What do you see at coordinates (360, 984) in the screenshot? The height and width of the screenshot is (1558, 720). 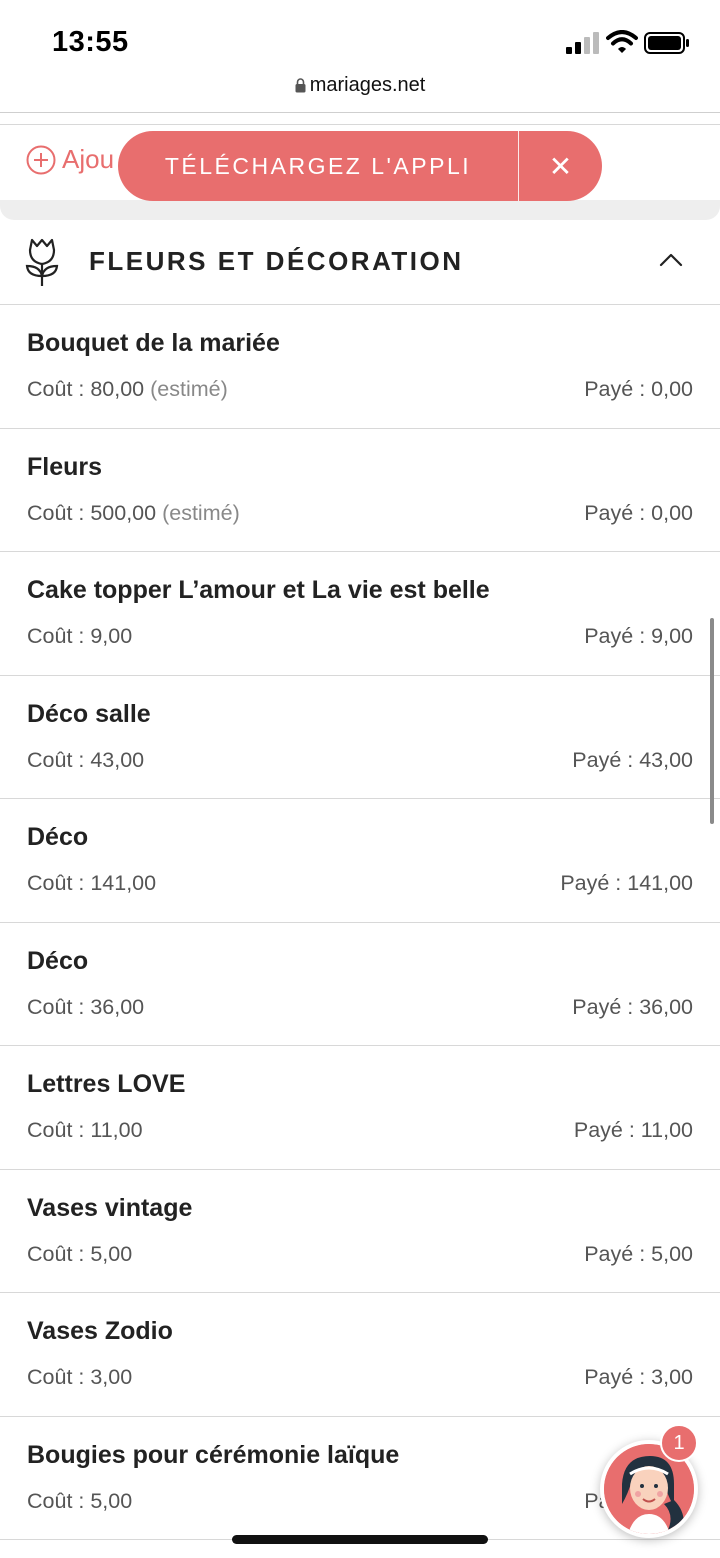 I see `expense-item: Déco Coût : 36,00 Payé : 36,00` at bounding box center [360, 984].